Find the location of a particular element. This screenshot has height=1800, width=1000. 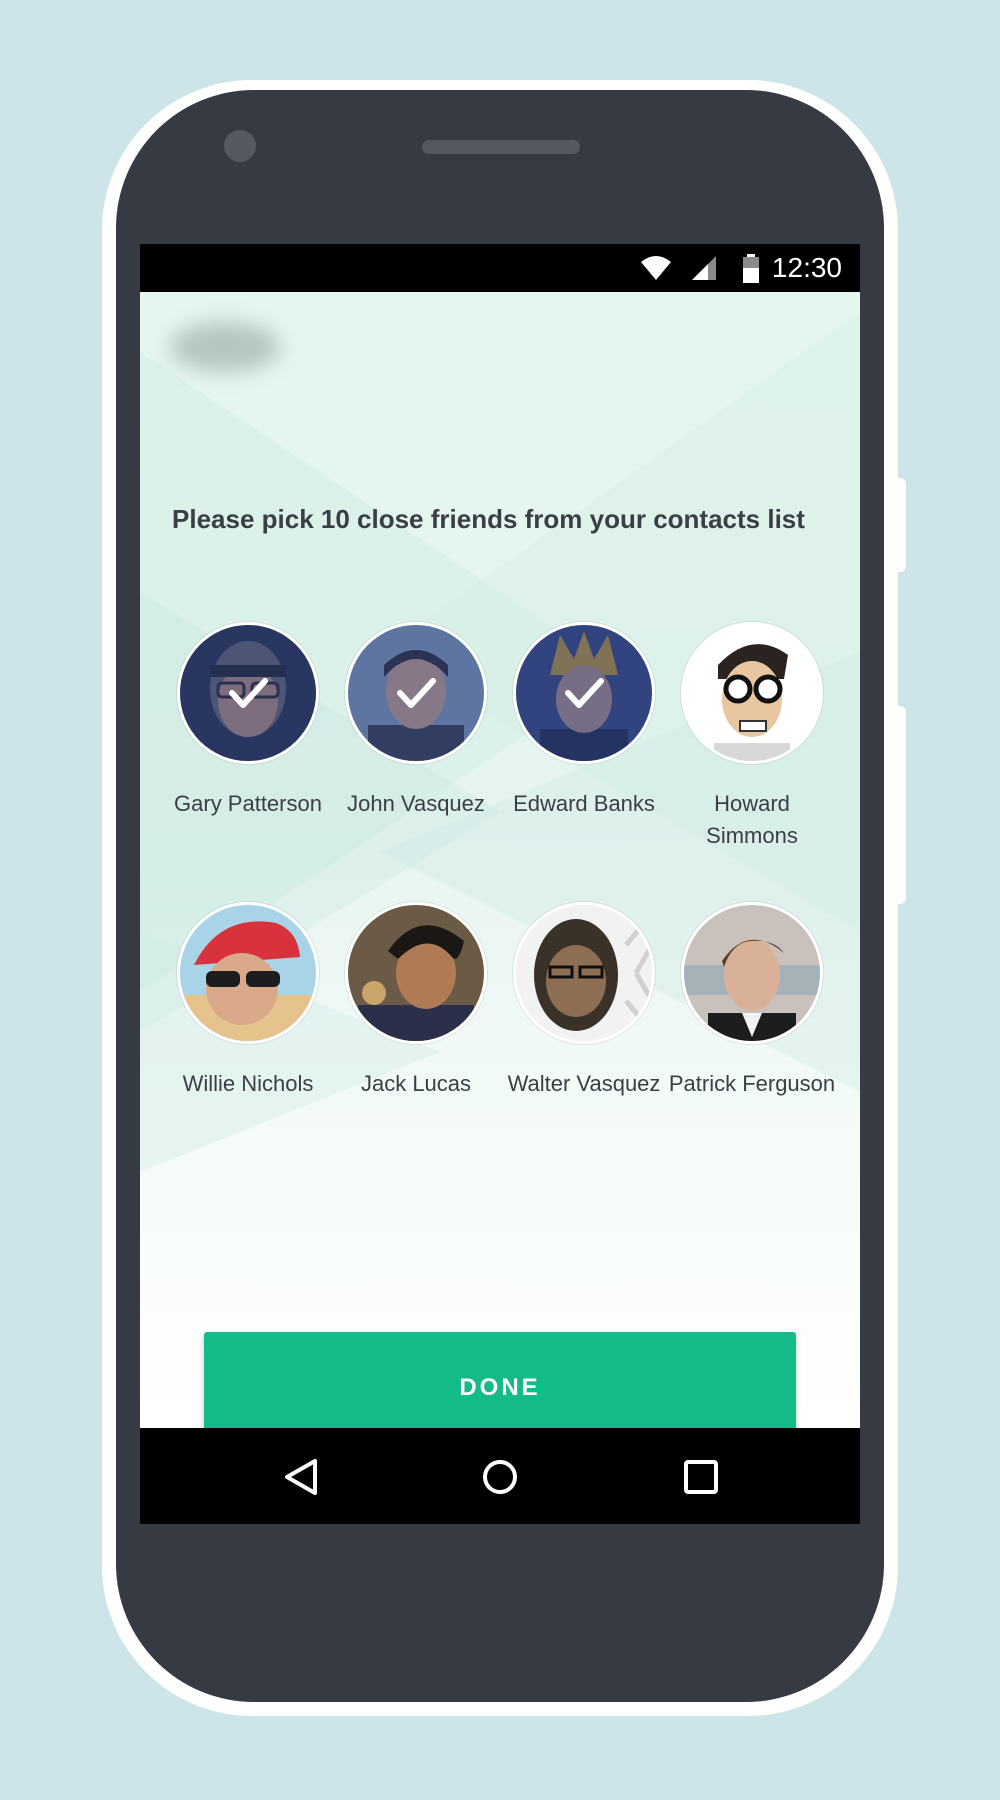

friend-item: Jack Lucas is located at coordinates (416, 1001).